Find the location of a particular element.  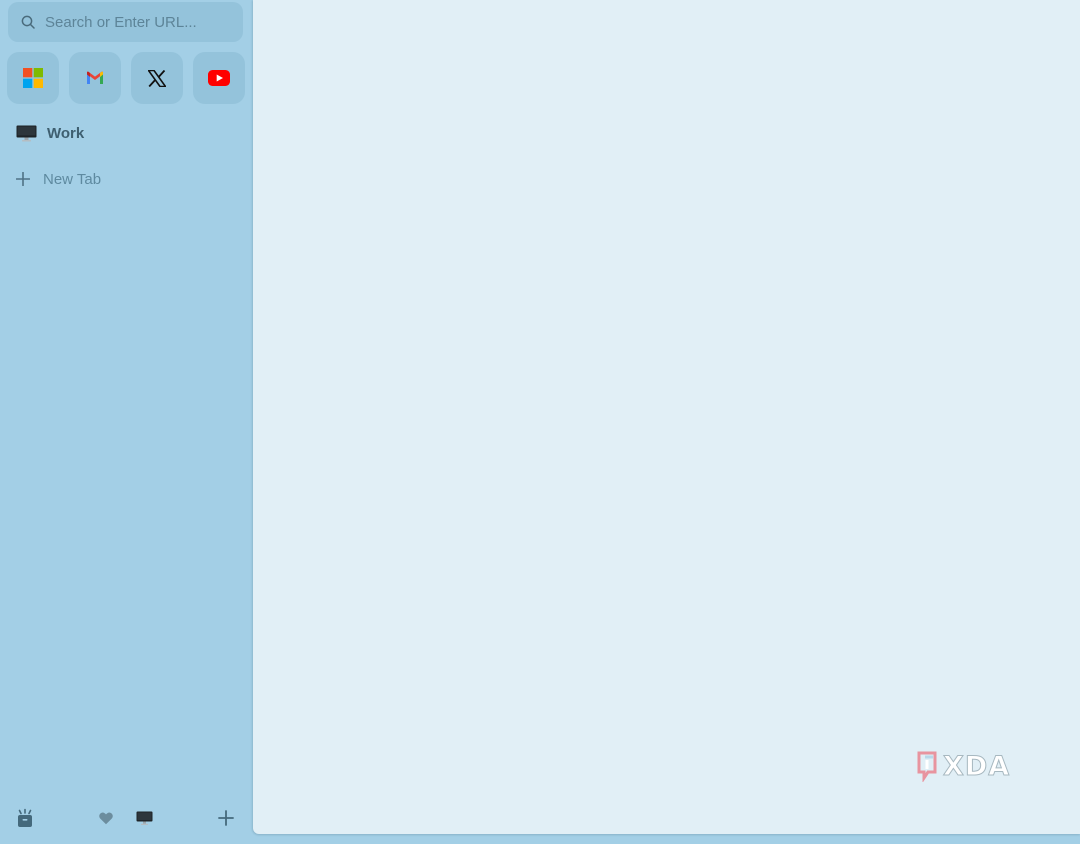

favorite-gmail is located at coordinates (95, 78).